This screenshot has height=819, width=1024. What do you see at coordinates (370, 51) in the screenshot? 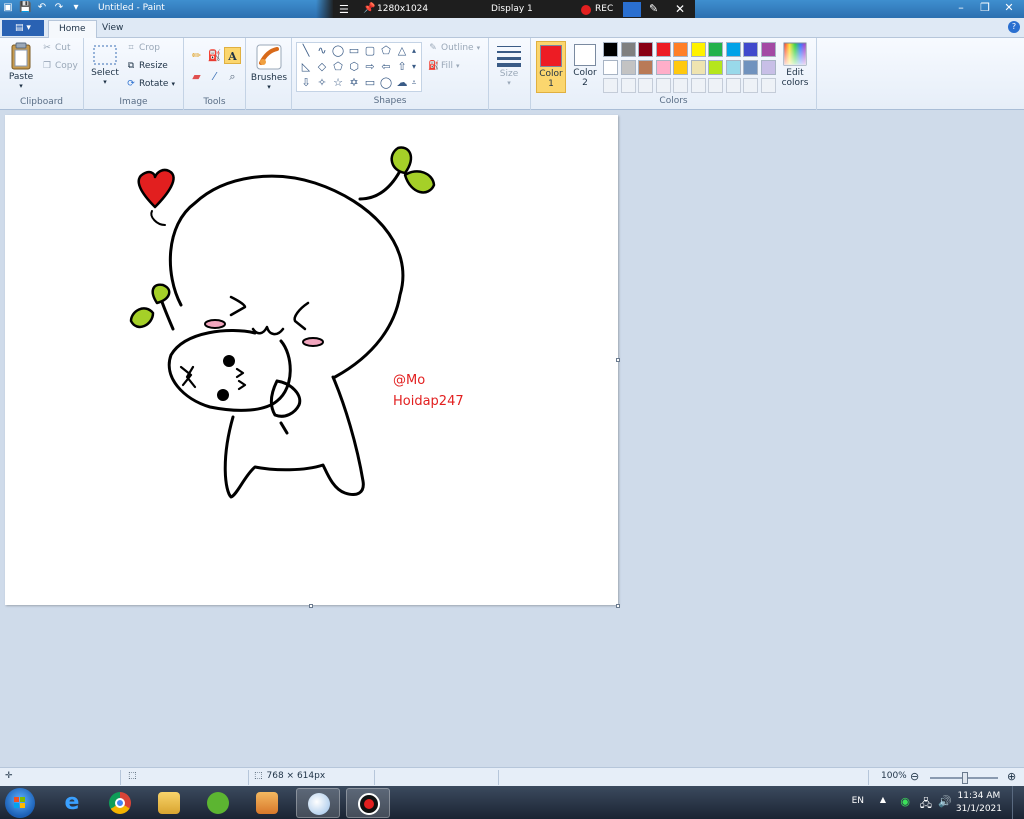
I see `rounded-rectangle-shape-icon: ▢` at bounding box center [370, 51].